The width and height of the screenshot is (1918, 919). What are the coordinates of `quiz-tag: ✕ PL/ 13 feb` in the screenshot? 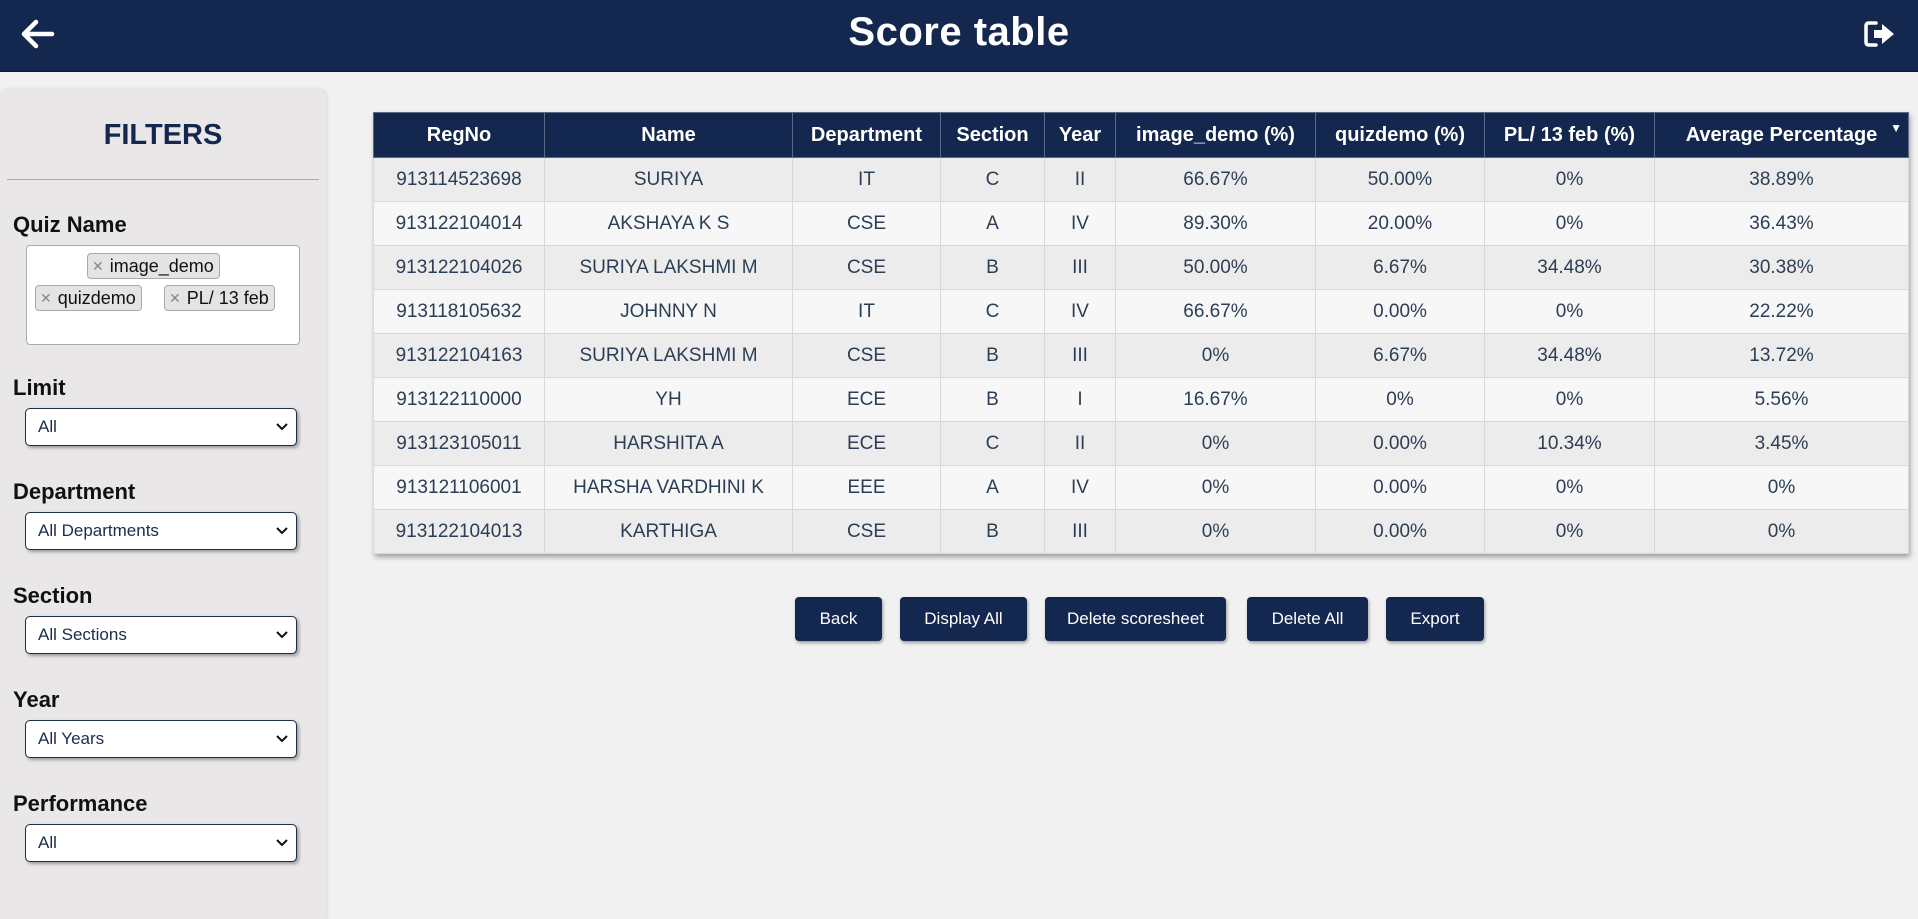 It's located at (219, 298).